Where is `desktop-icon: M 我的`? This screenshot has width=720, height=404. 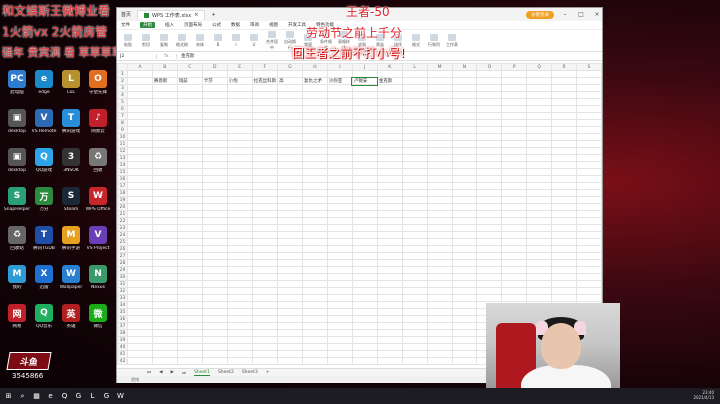
desktop-icon: M 我的 is located at coordinates (17, 277).